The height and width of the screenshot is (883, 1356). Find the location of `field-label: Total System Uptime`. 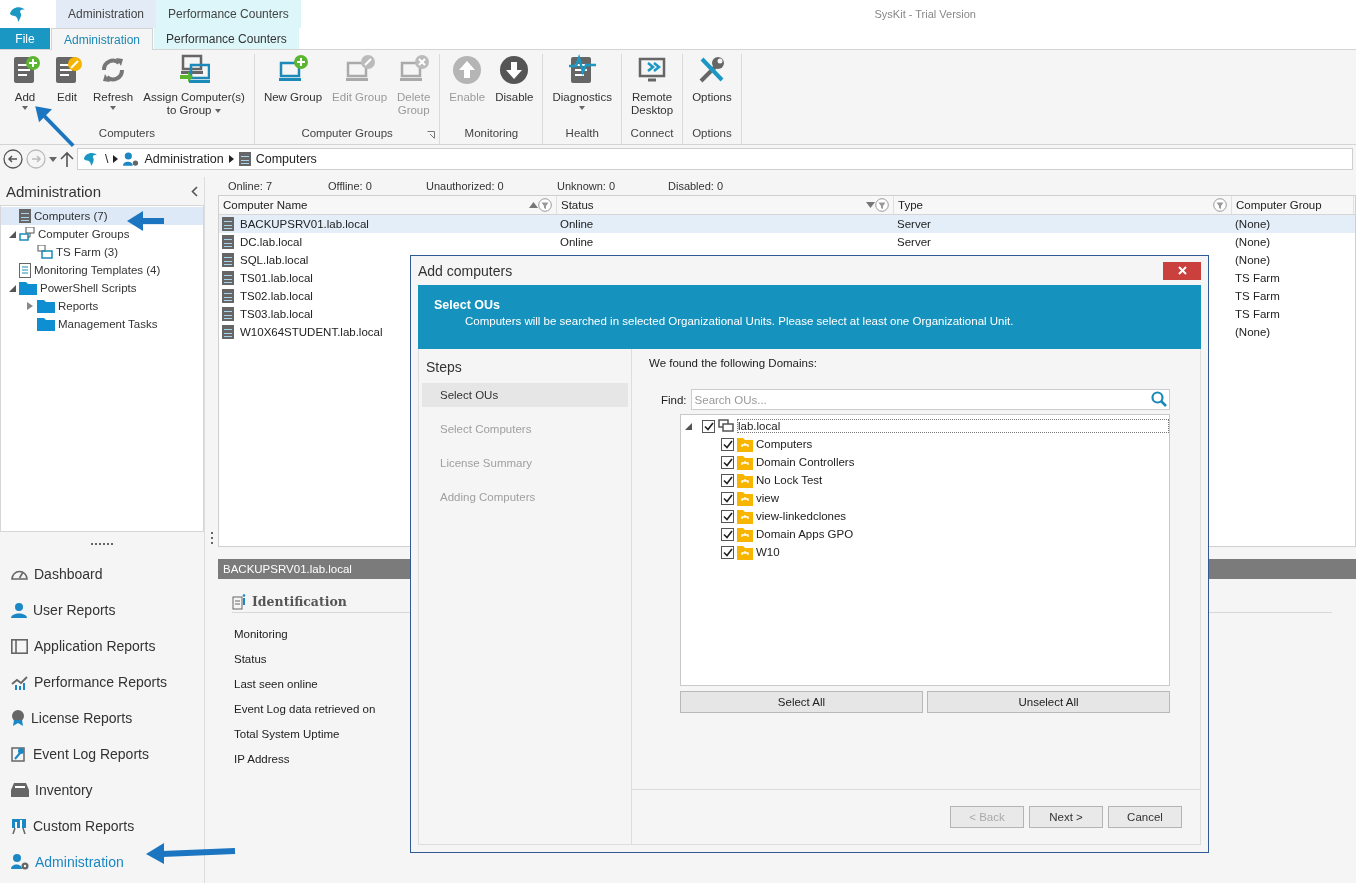

field-label: Total System Uptime is located at coordinates (287, 734).